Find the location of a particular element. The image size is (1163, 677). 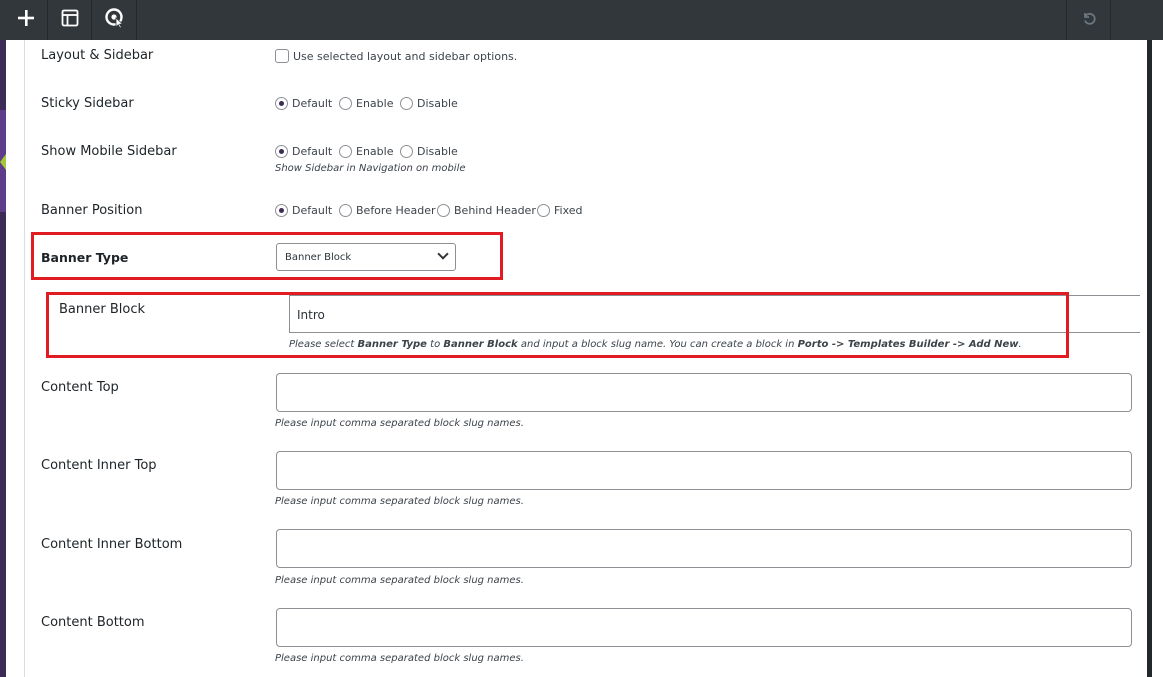

layout-button is located at coordinates (70, 20).